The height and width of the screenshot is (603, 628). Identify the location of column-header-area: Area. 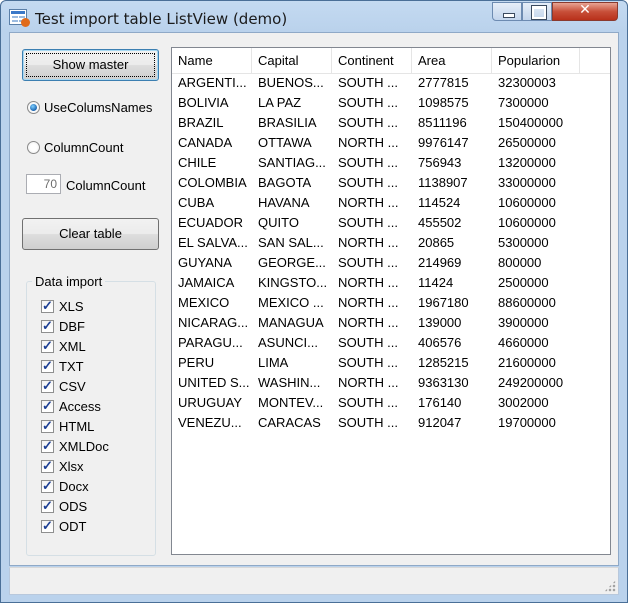
(452, 60).